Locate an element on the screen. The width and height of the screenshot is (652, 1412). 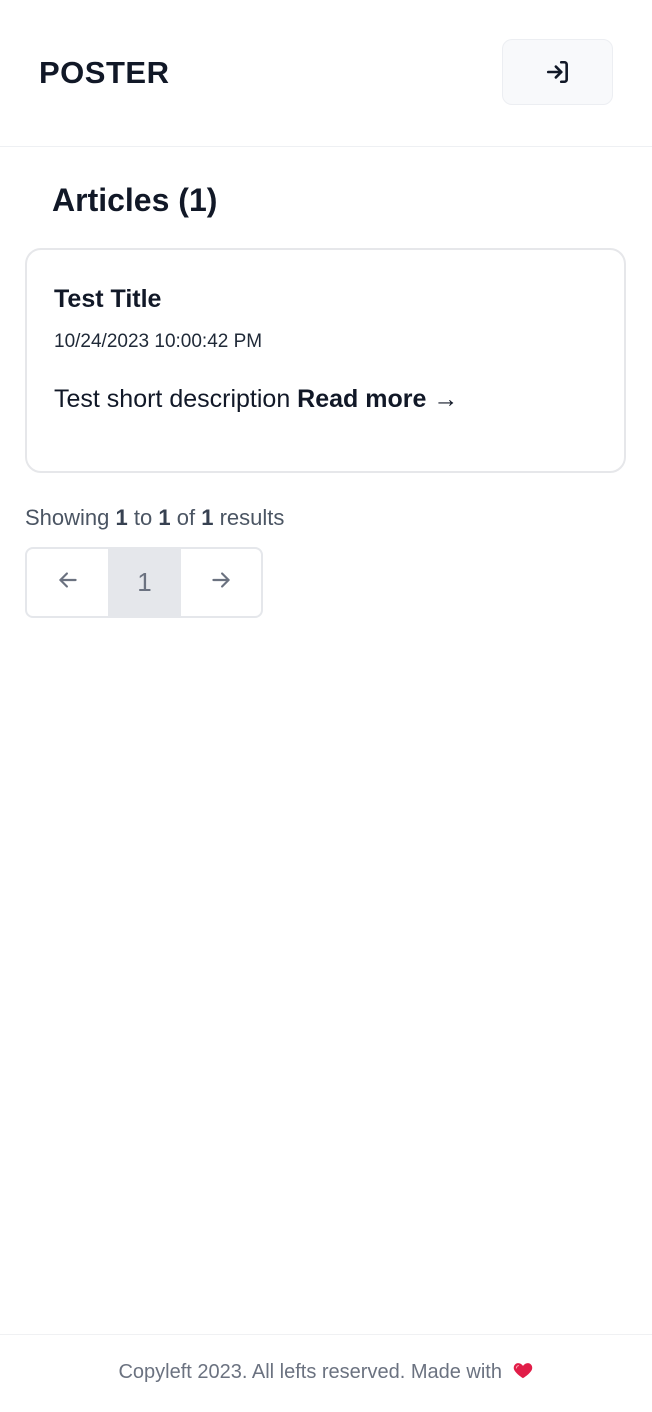
next-page-button is located at coordinates (221, 582).